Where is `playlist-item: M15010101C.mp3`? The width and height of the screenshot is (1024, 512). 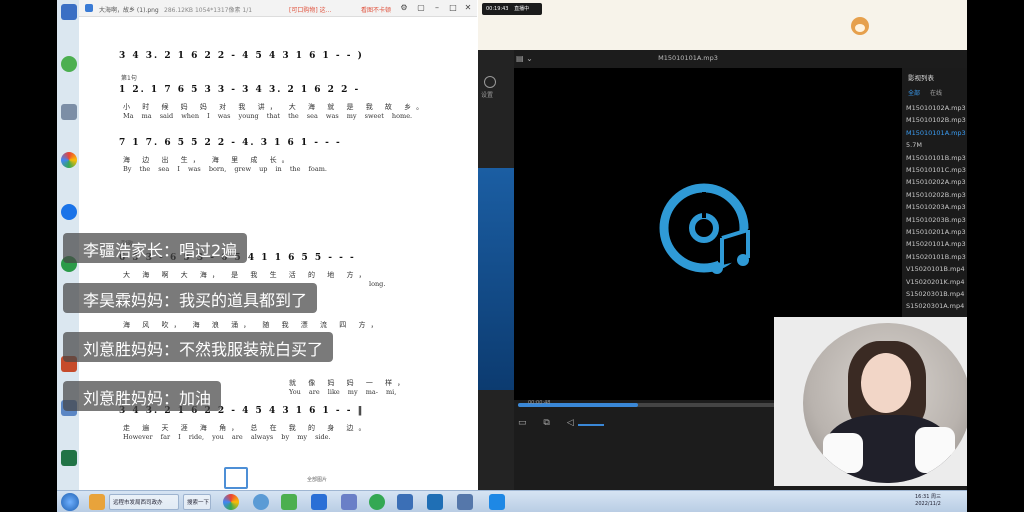 playlist-item: M15010101C.mp3 is located at coordinates (936, 170).